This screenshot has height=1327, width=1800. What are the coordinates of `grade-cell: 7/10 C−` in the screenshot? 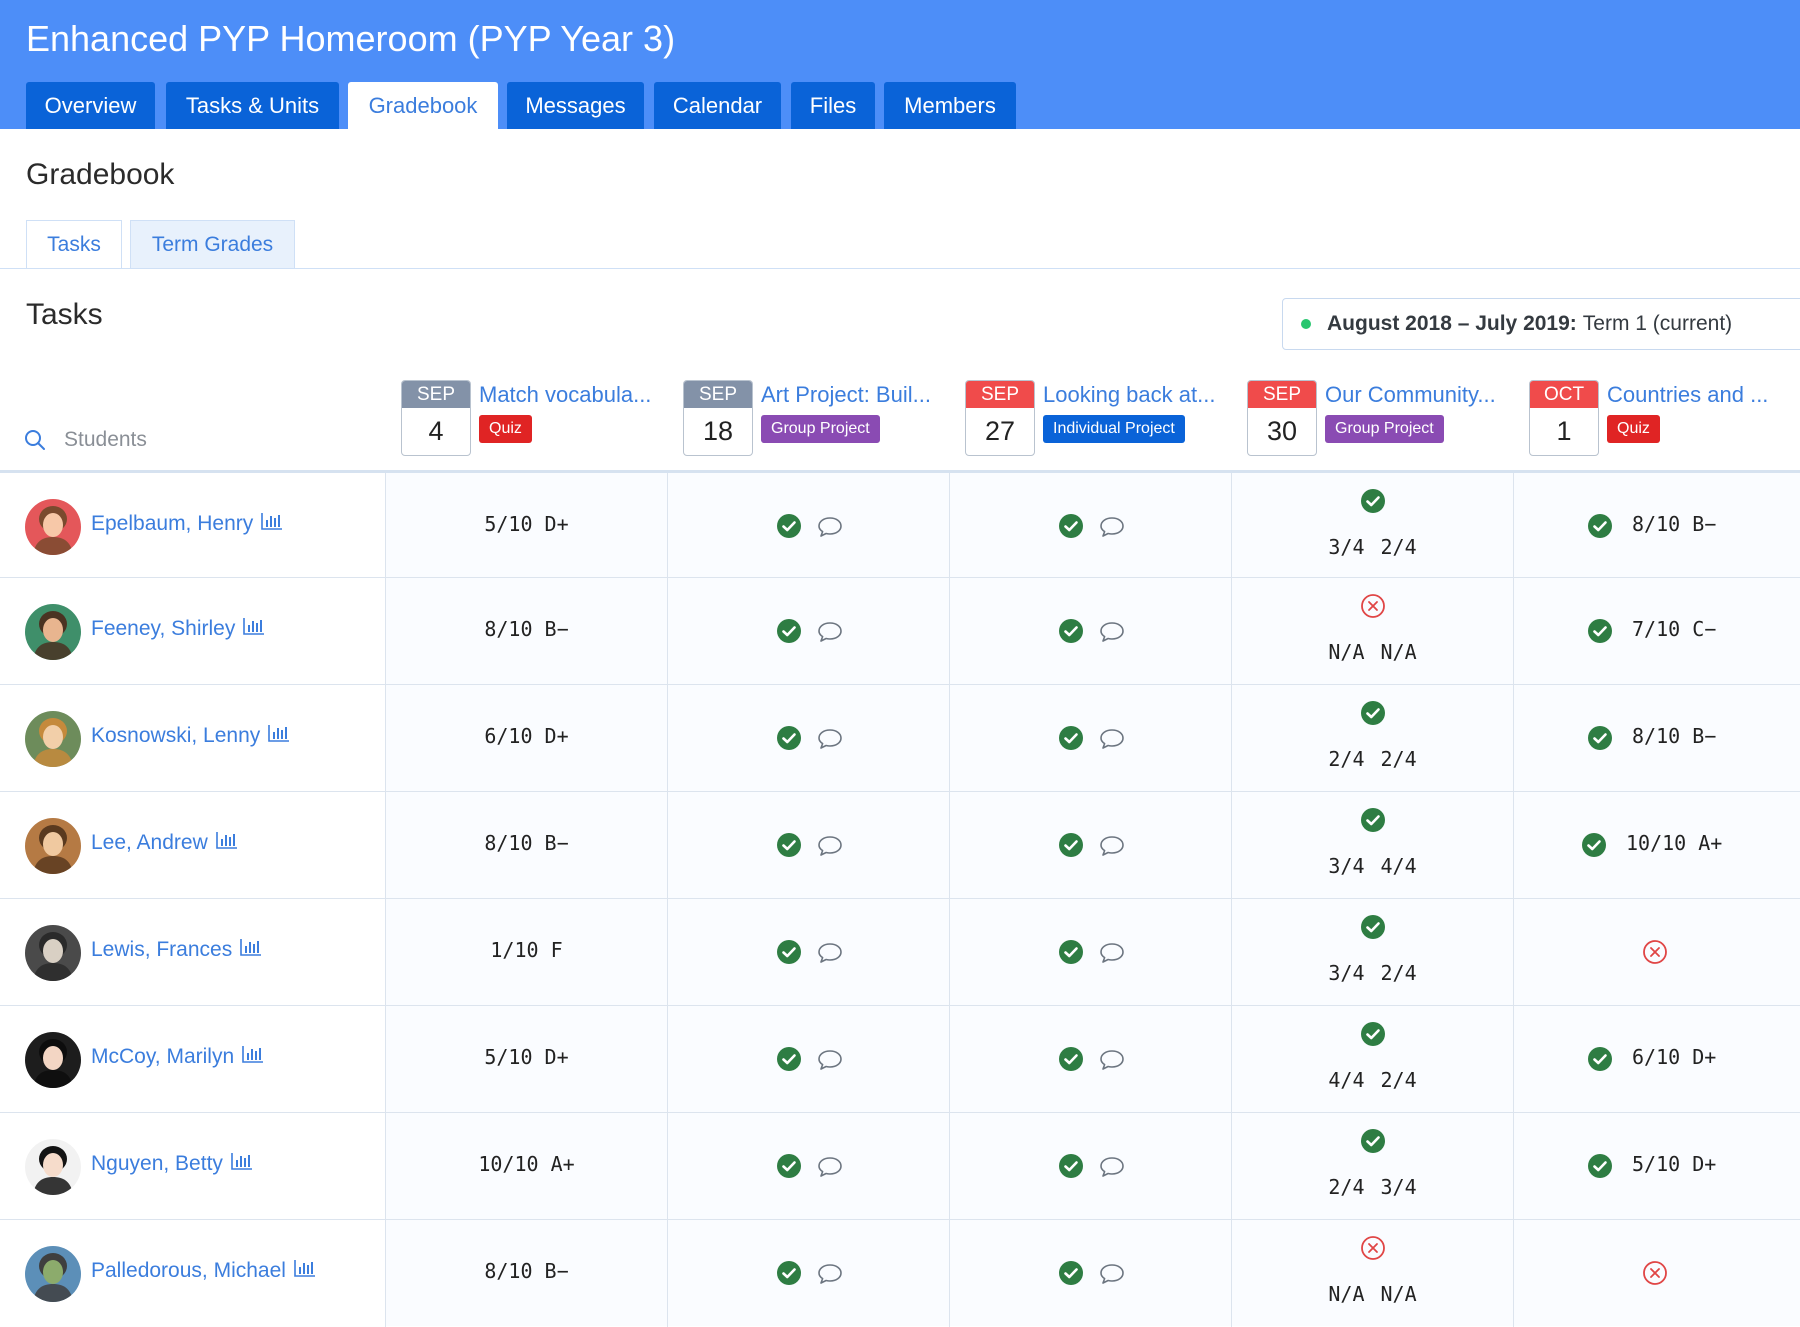 It's located at (1655, 631).